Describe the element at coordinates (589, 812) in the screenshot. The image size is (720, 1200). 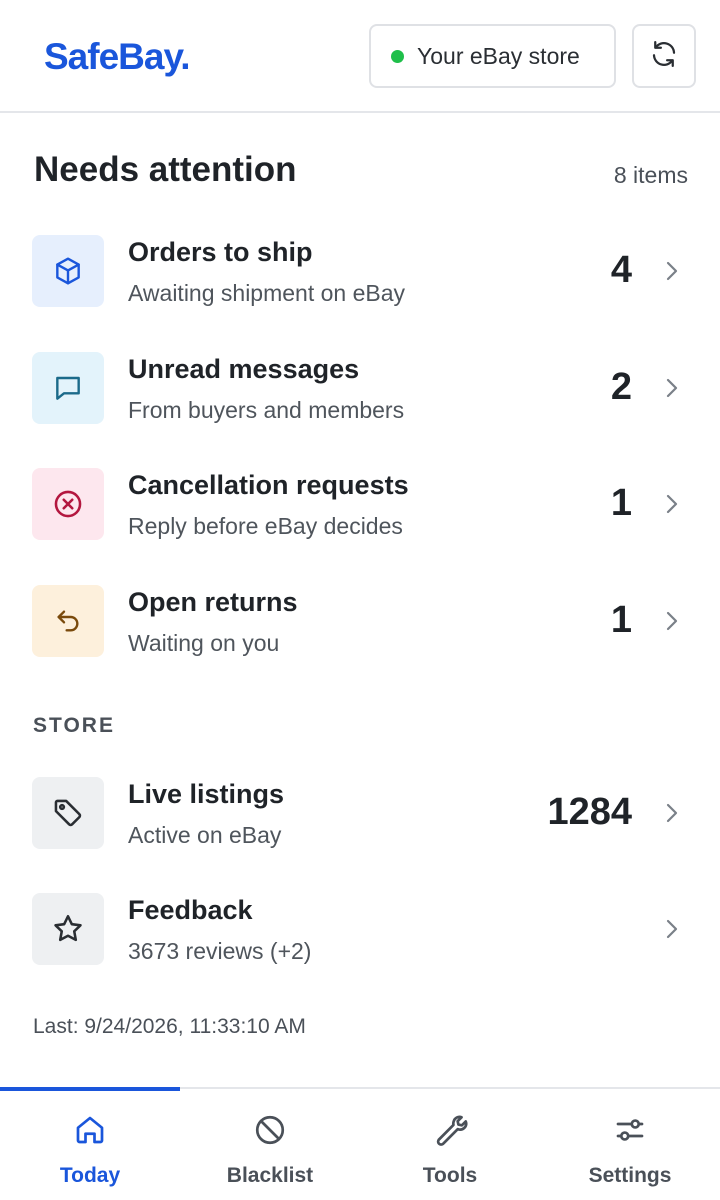
I see `row-count: 1284` at that location.